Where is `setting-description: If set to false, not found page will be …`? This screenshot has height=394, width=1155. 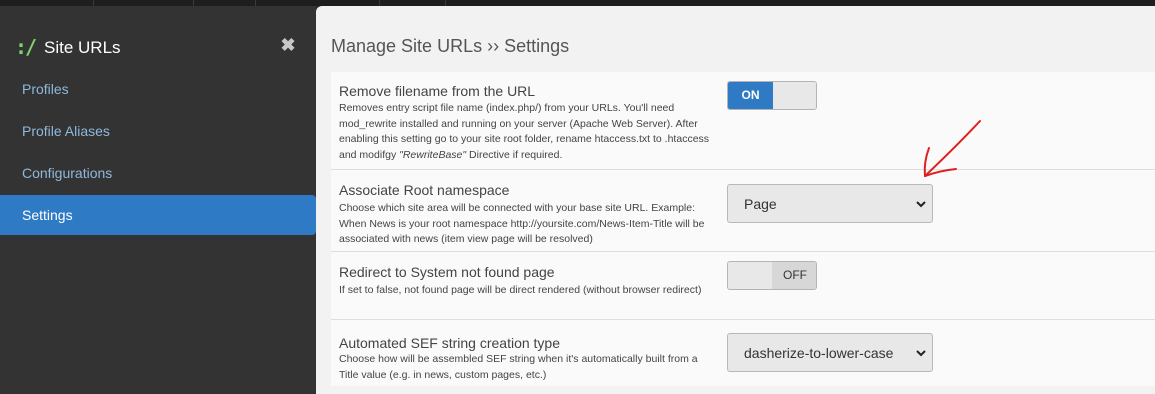
setting-description: If set to false, not found page will be … is located at coordinates (520, 290).